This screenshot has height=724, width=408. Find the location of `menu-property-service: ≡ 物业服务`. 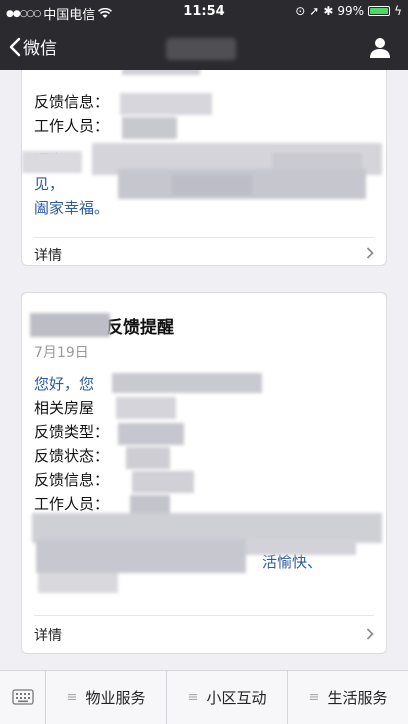

menu-property-service: ≡ 物业服务 is located at coordinates (106, 697).